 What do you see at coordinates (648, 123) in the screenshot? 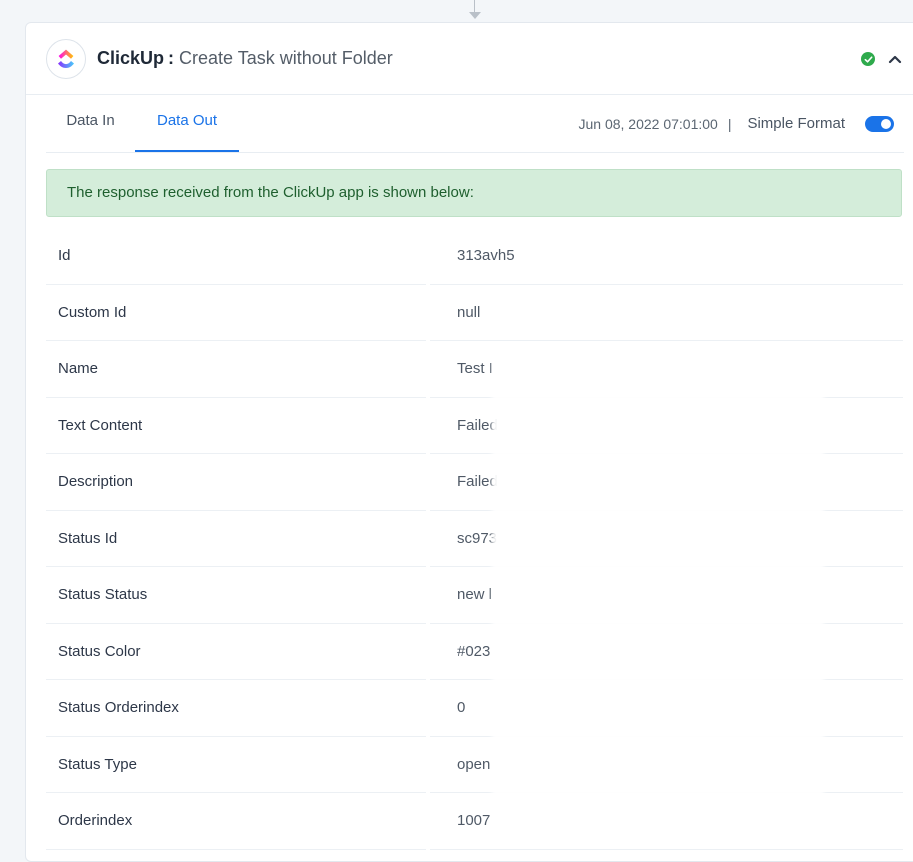
I see `response-timestamp: Jun 08, 2022 07:01:00` at bounding box center [648, 123].